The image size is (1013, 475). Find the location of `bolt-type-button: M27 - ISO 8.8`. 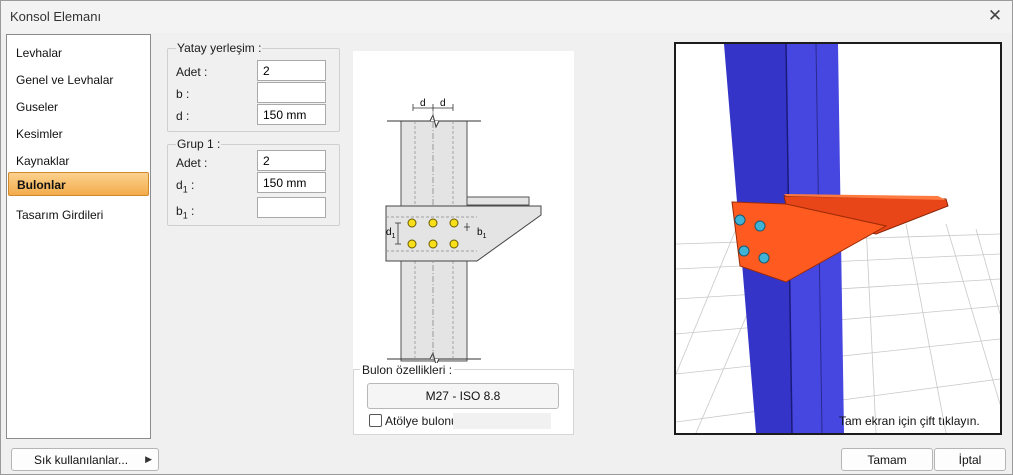

bolt-type-button: M27 - ISO 8.8 is located at coordinates (463, 396).